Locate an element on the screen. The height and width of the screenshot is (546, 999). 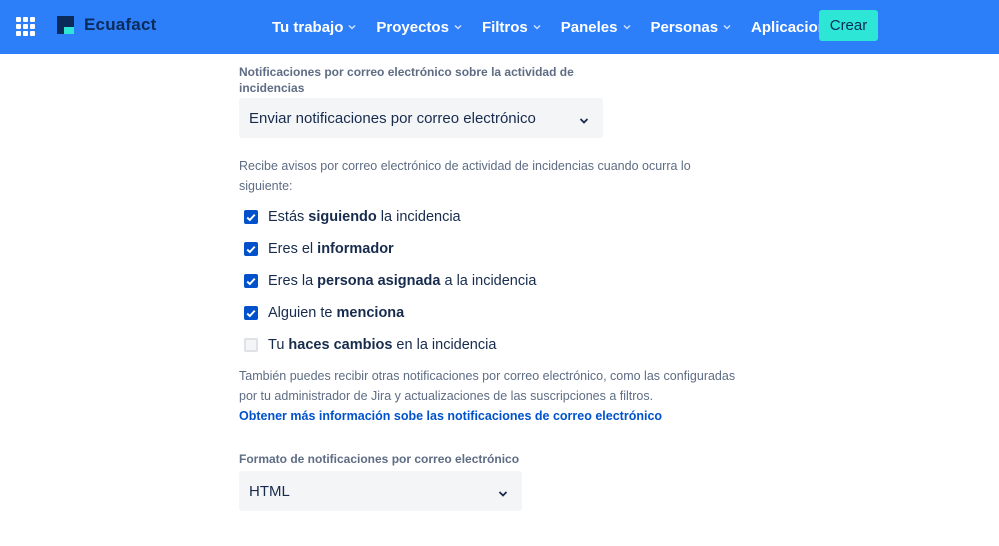
checkbox-row-assignee: Eres la persona asignada a la incidencia is located at coordinates (499, 281).